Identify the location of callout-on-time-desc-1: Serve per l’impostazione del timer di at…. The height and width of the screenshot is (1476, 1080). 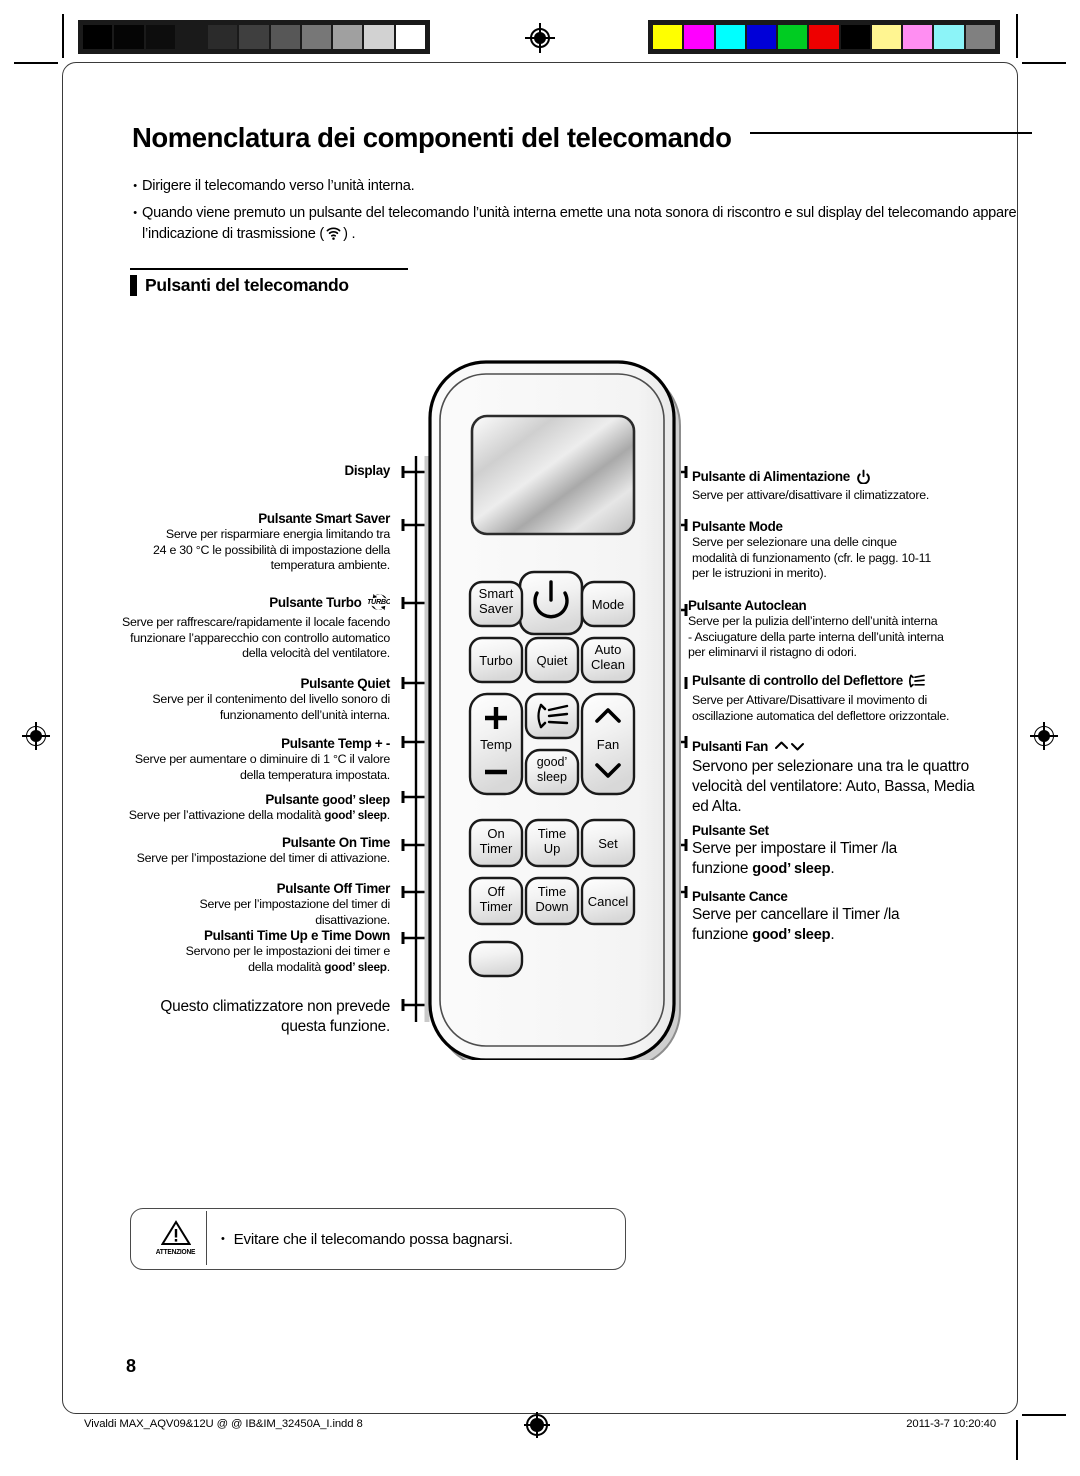
(263, 858).